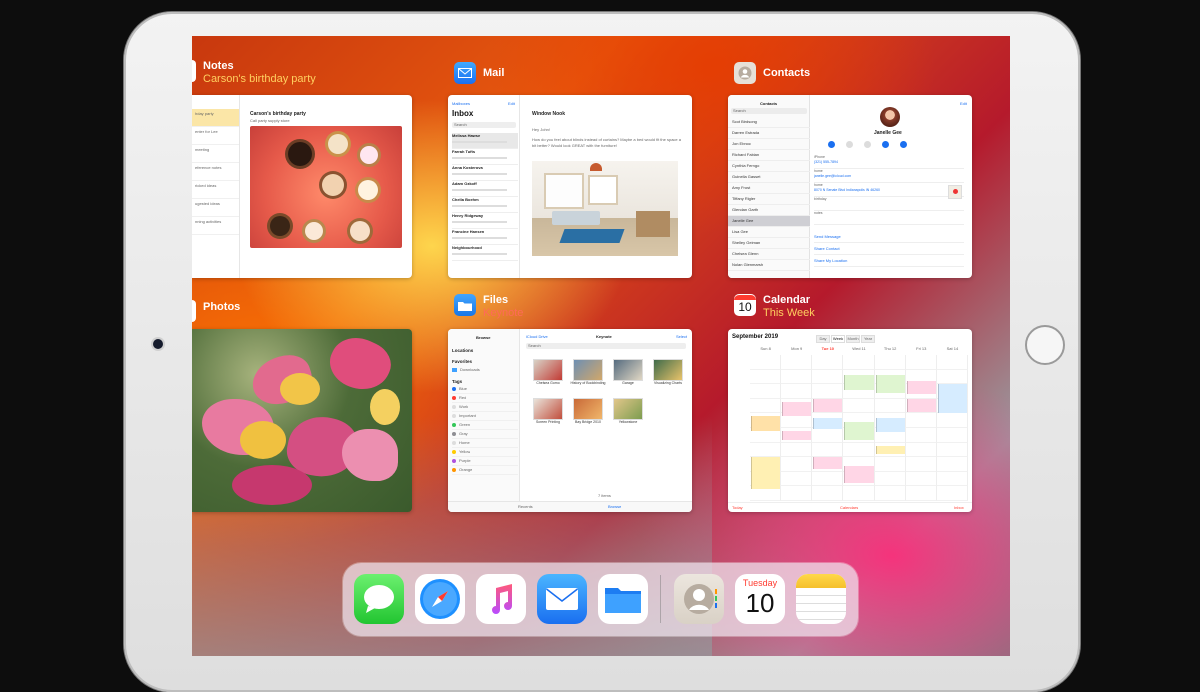 This screenshot has height=692, width=1200. I want to click on mail-list-item: Farrah Tufts, so click(485, 157).